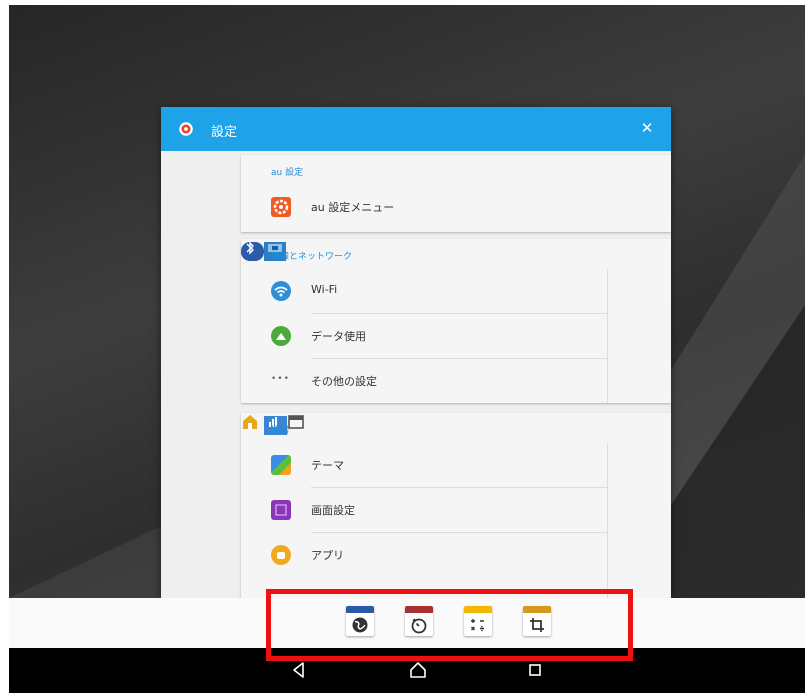  I want to click on recents-icon, so click(535, 670).